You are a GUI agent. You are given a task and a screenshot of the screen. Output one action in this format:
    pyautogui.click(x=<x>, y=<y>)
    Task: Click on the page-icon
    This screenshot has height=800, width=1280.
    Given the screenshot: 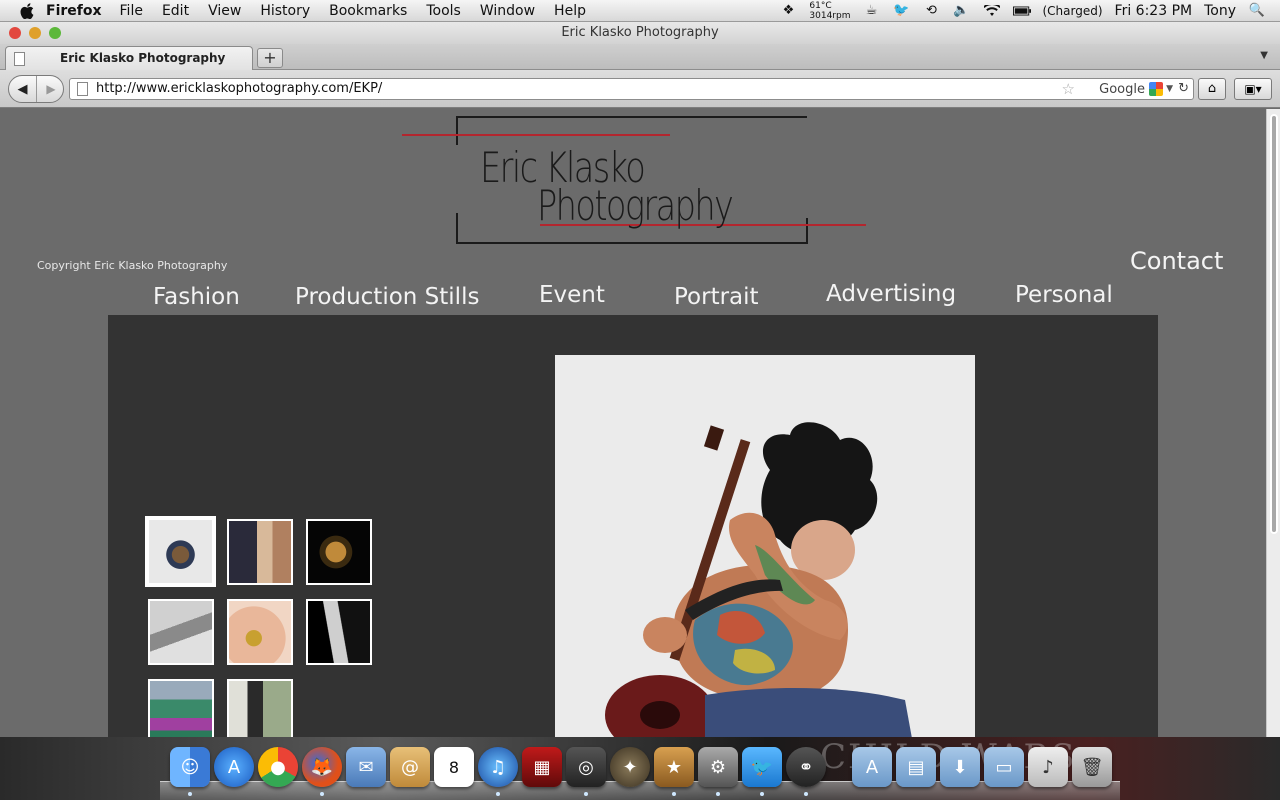 What is the action you would take?
    pyautogui.click(x=82, y=89)
    